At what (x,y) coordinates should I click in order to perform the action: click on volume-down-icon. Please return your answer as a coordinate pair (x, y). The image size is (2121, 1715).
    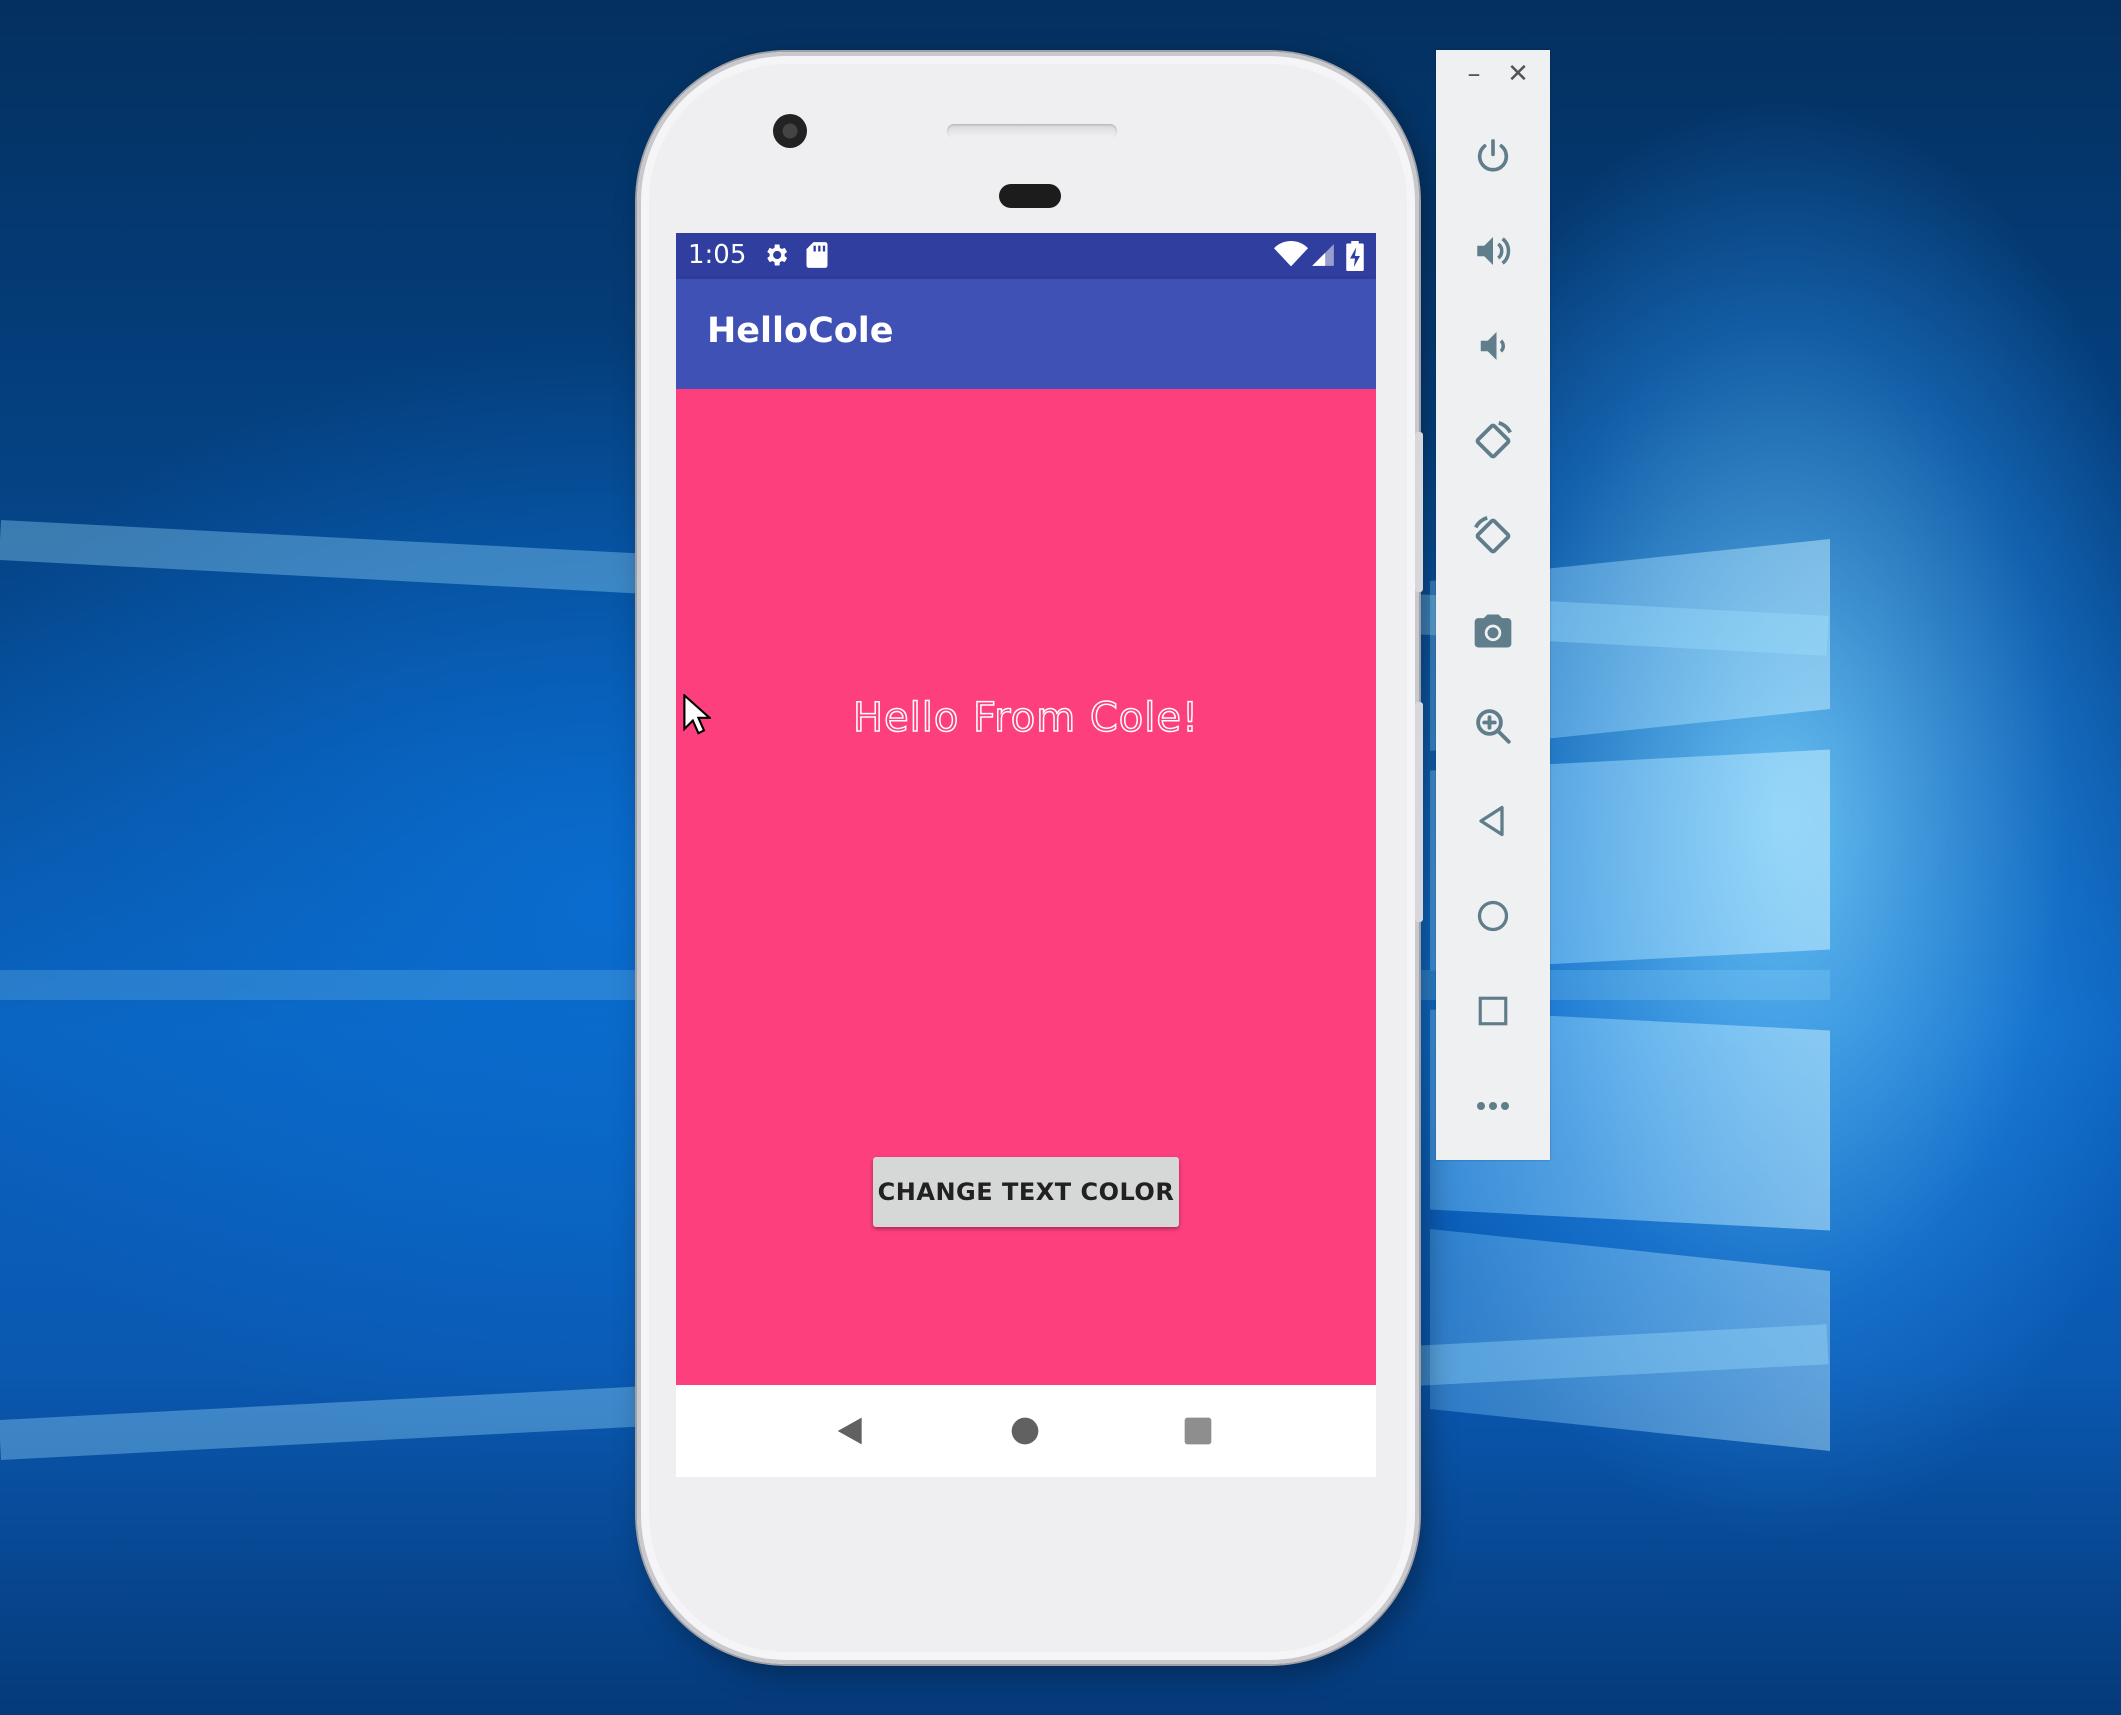
    Looking at the image, I should click on (1493, 346).